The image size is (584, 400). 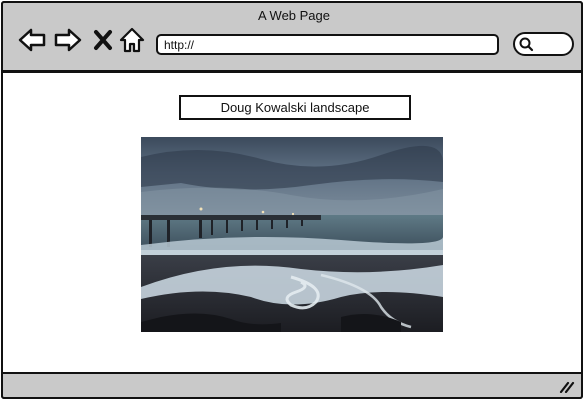 What do you see at coordinates (292, 385) in the screenshot?
I see `browser-statusbar` at bounding box center [292, 385].